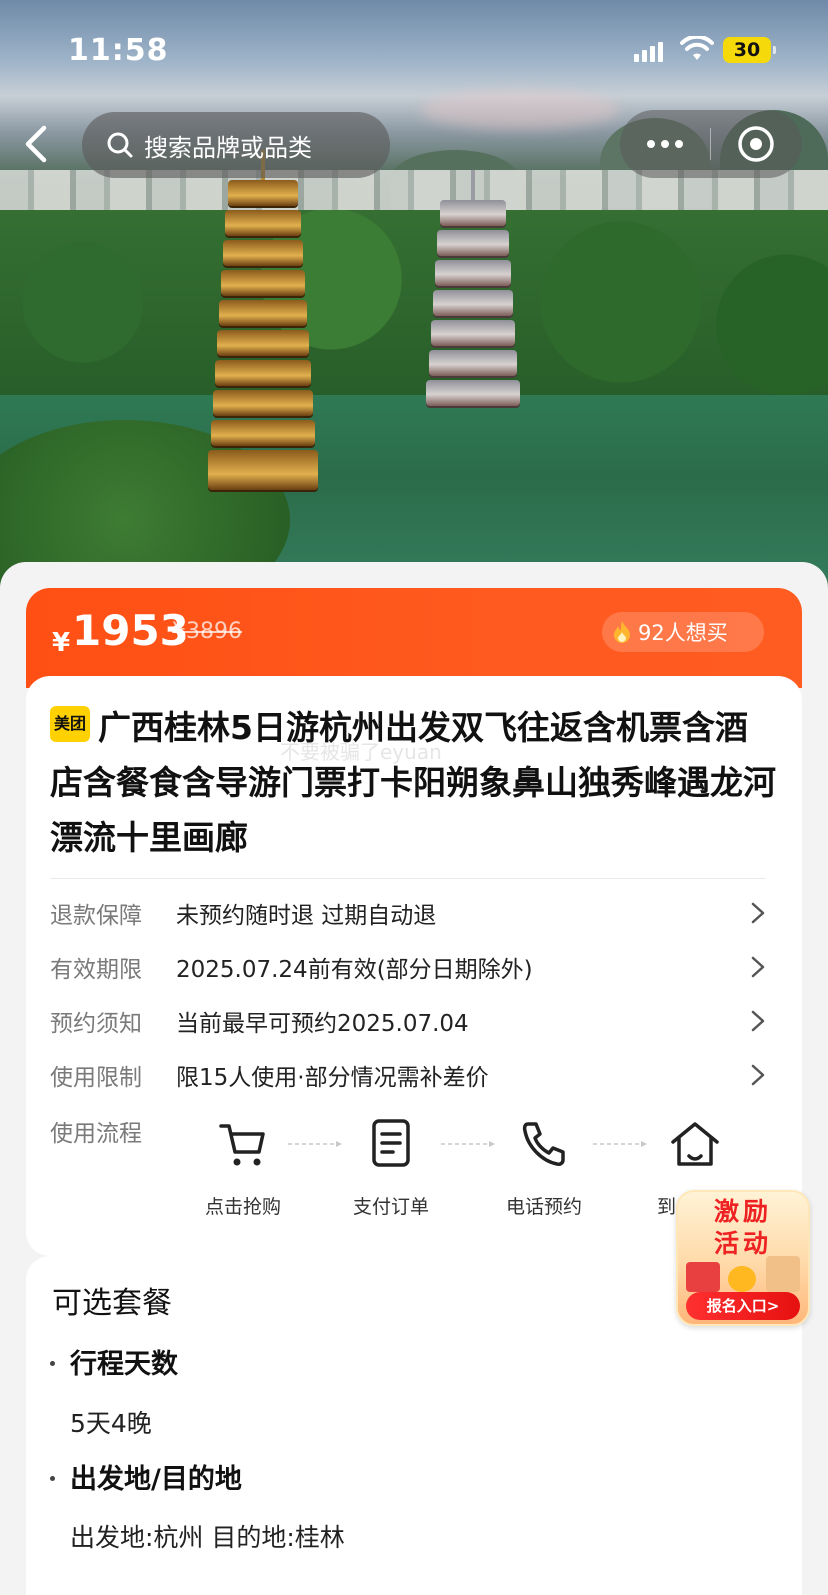 Image resolution: width=828 pixels, height=1595 pixels. I want to click on watermark: 不要被骗了eyuan, so click(361, 752).